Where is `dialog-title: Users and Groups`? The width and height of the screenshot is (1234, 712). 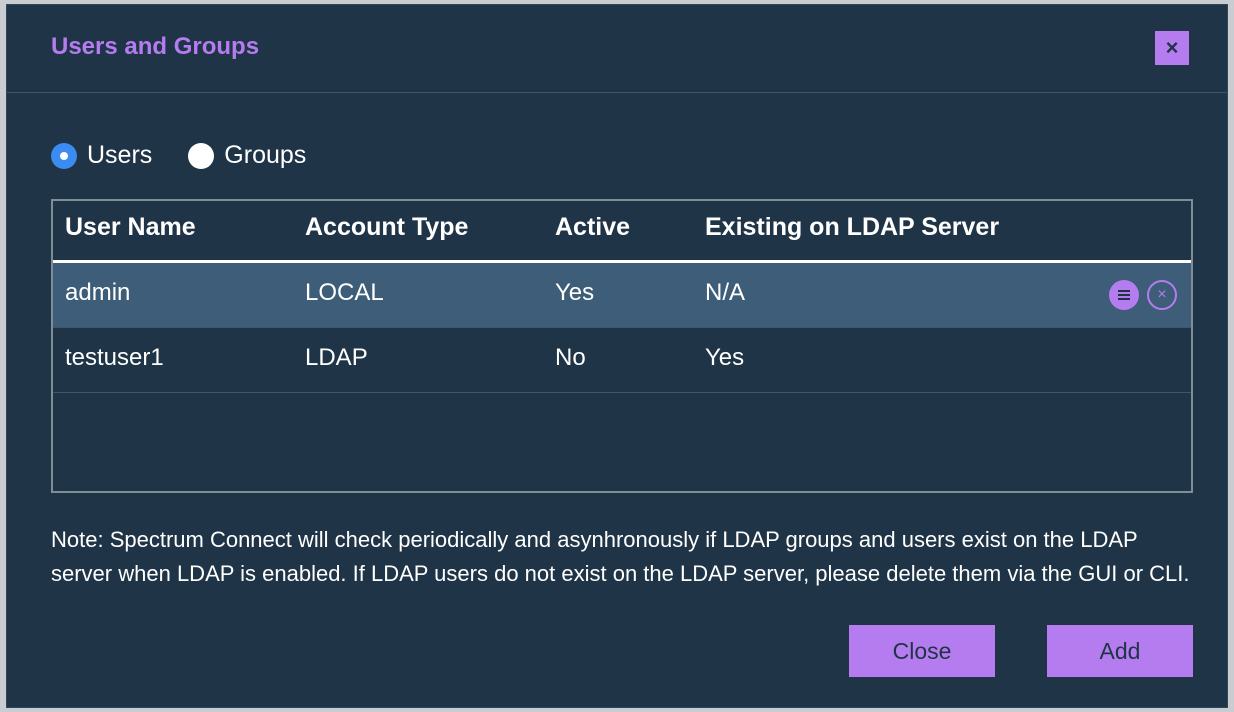
dialog-title: Users and Groups is located at coordinates (155, 46).